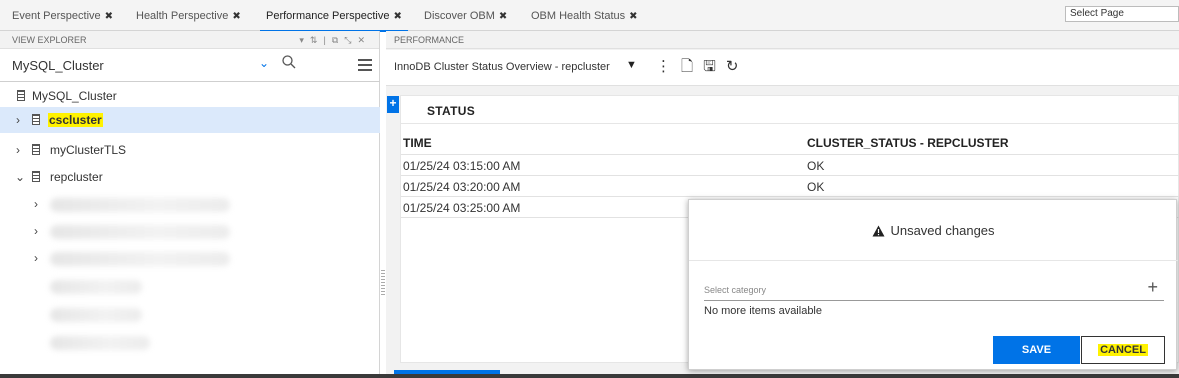 Image resolution: width=1179 pixels, height=378 pixels. Describe the element at coordinates (589, 376) in the screenshot. I see `window-bottom-edge` at that location.